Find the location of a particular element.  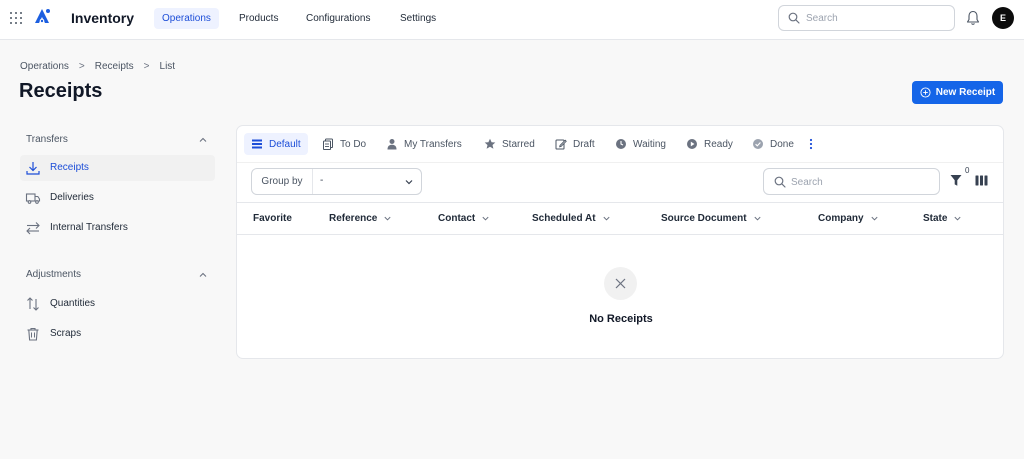

sidebar-item-label: Internal Transfers is located at coordinates (89, 227).